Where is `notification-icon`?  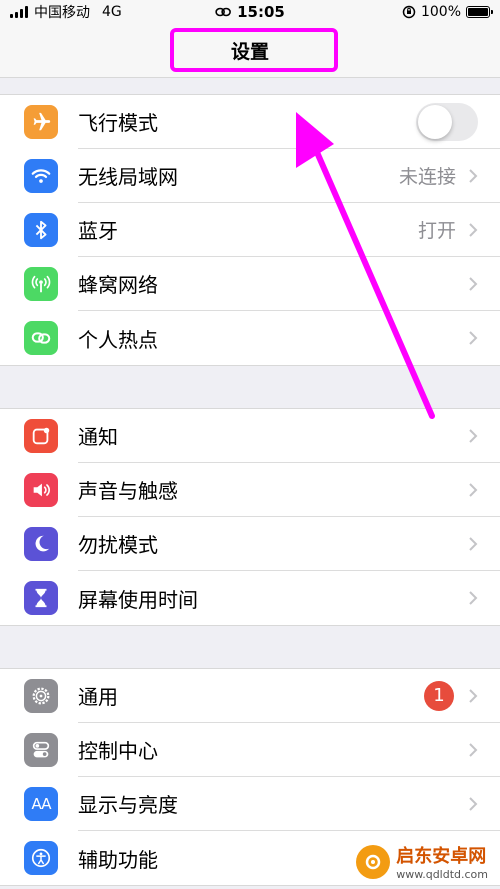
notification-icon is located at coordinates (41, 436).